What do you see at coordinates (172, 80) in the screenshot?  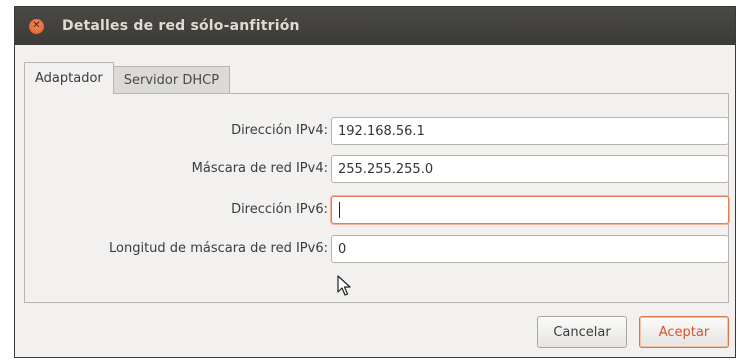 I see `tab-servidor-dhcp: Servidor DHCP` at bounding box center [172, 80].